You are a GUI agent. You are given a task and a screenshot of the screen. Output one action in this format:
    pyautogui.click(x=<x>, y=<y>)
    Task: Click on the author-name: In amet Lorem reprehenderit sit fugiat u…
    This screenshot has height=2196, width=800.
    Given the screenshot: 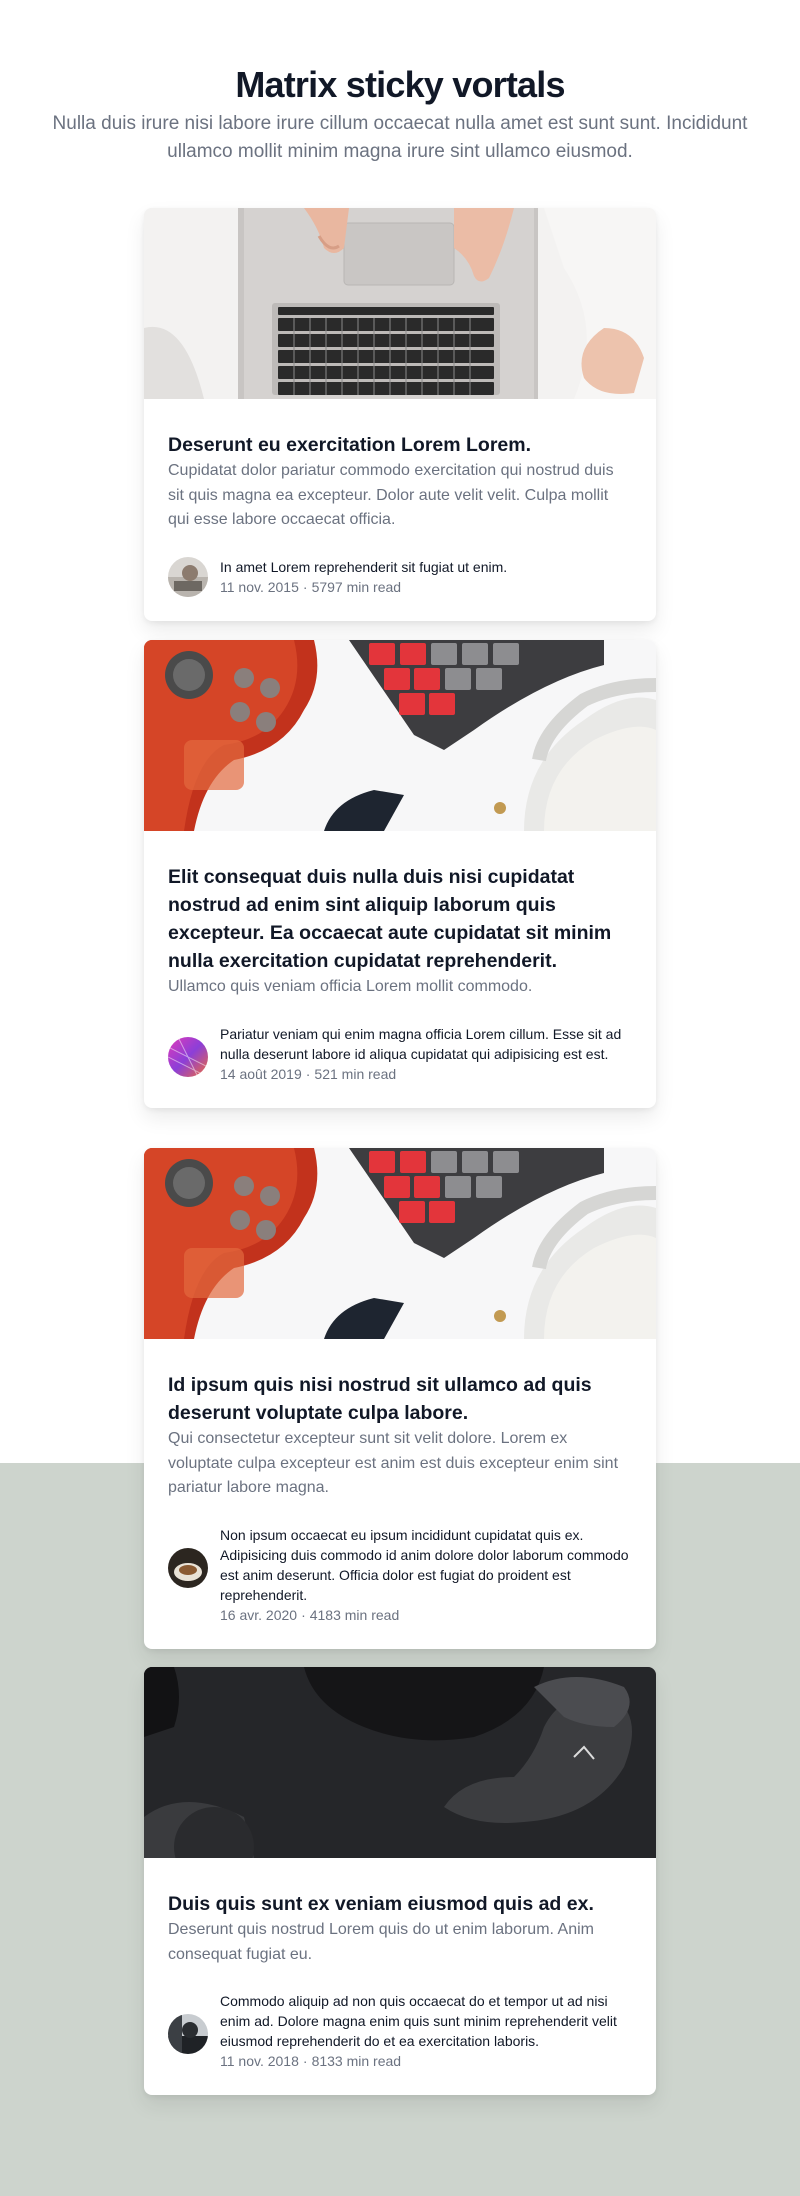 What is the action you would take?
    pyautogui.click(x=363, y=567)
    